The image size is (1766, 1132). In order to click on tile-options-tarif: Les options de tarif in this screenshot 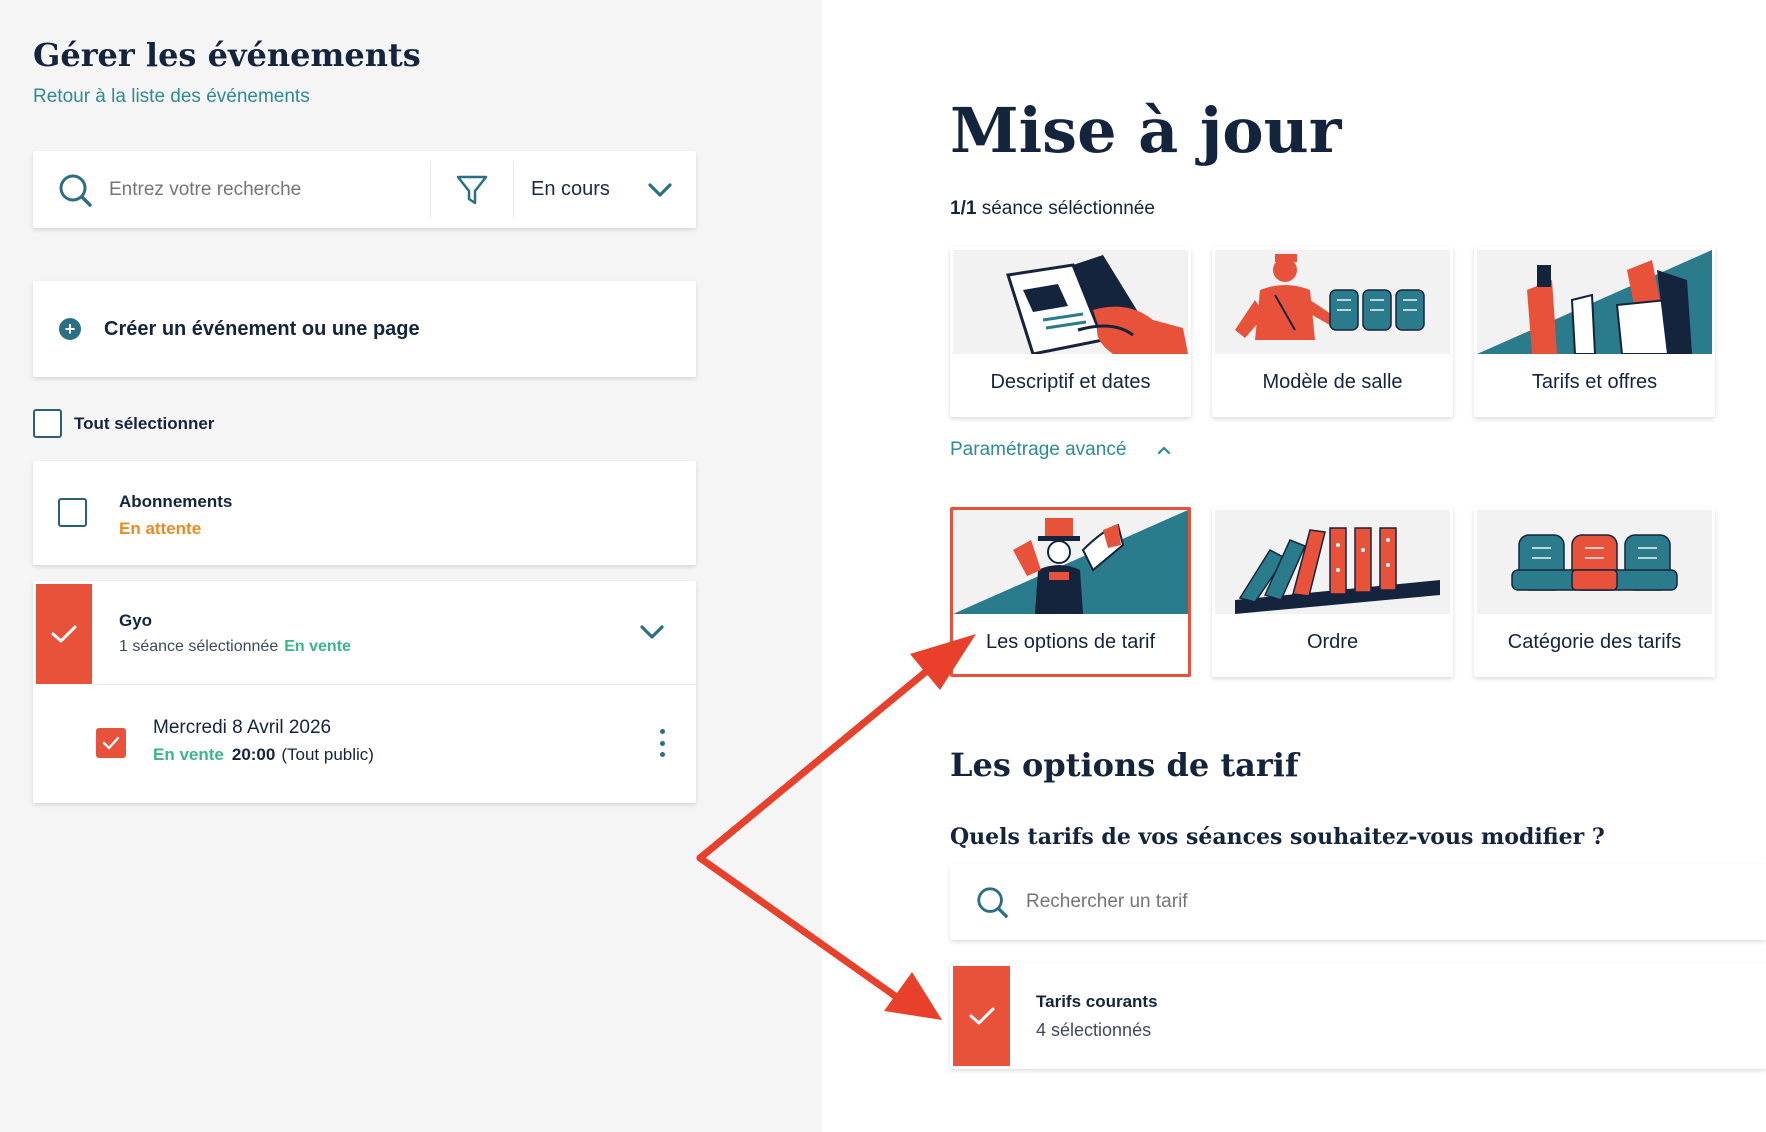, I will do `click(1070, 592)`.